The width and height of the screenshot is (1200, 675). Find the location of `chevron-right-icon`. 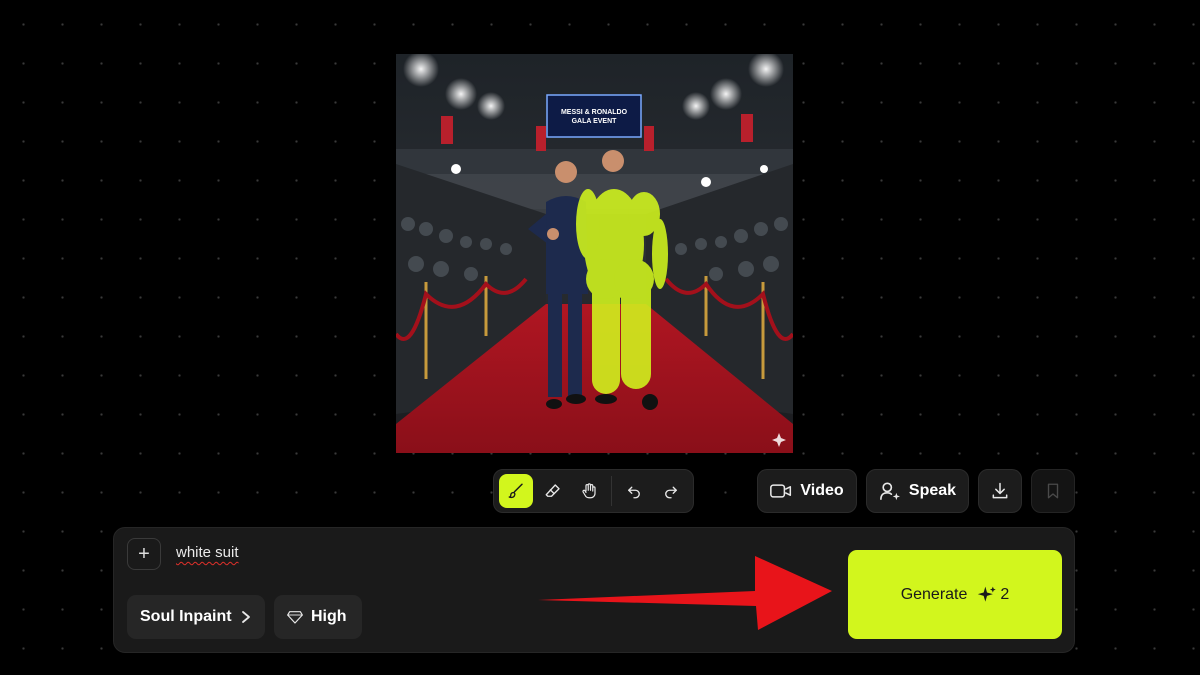

chevron-right-icon is located at coordinates (245, 617).